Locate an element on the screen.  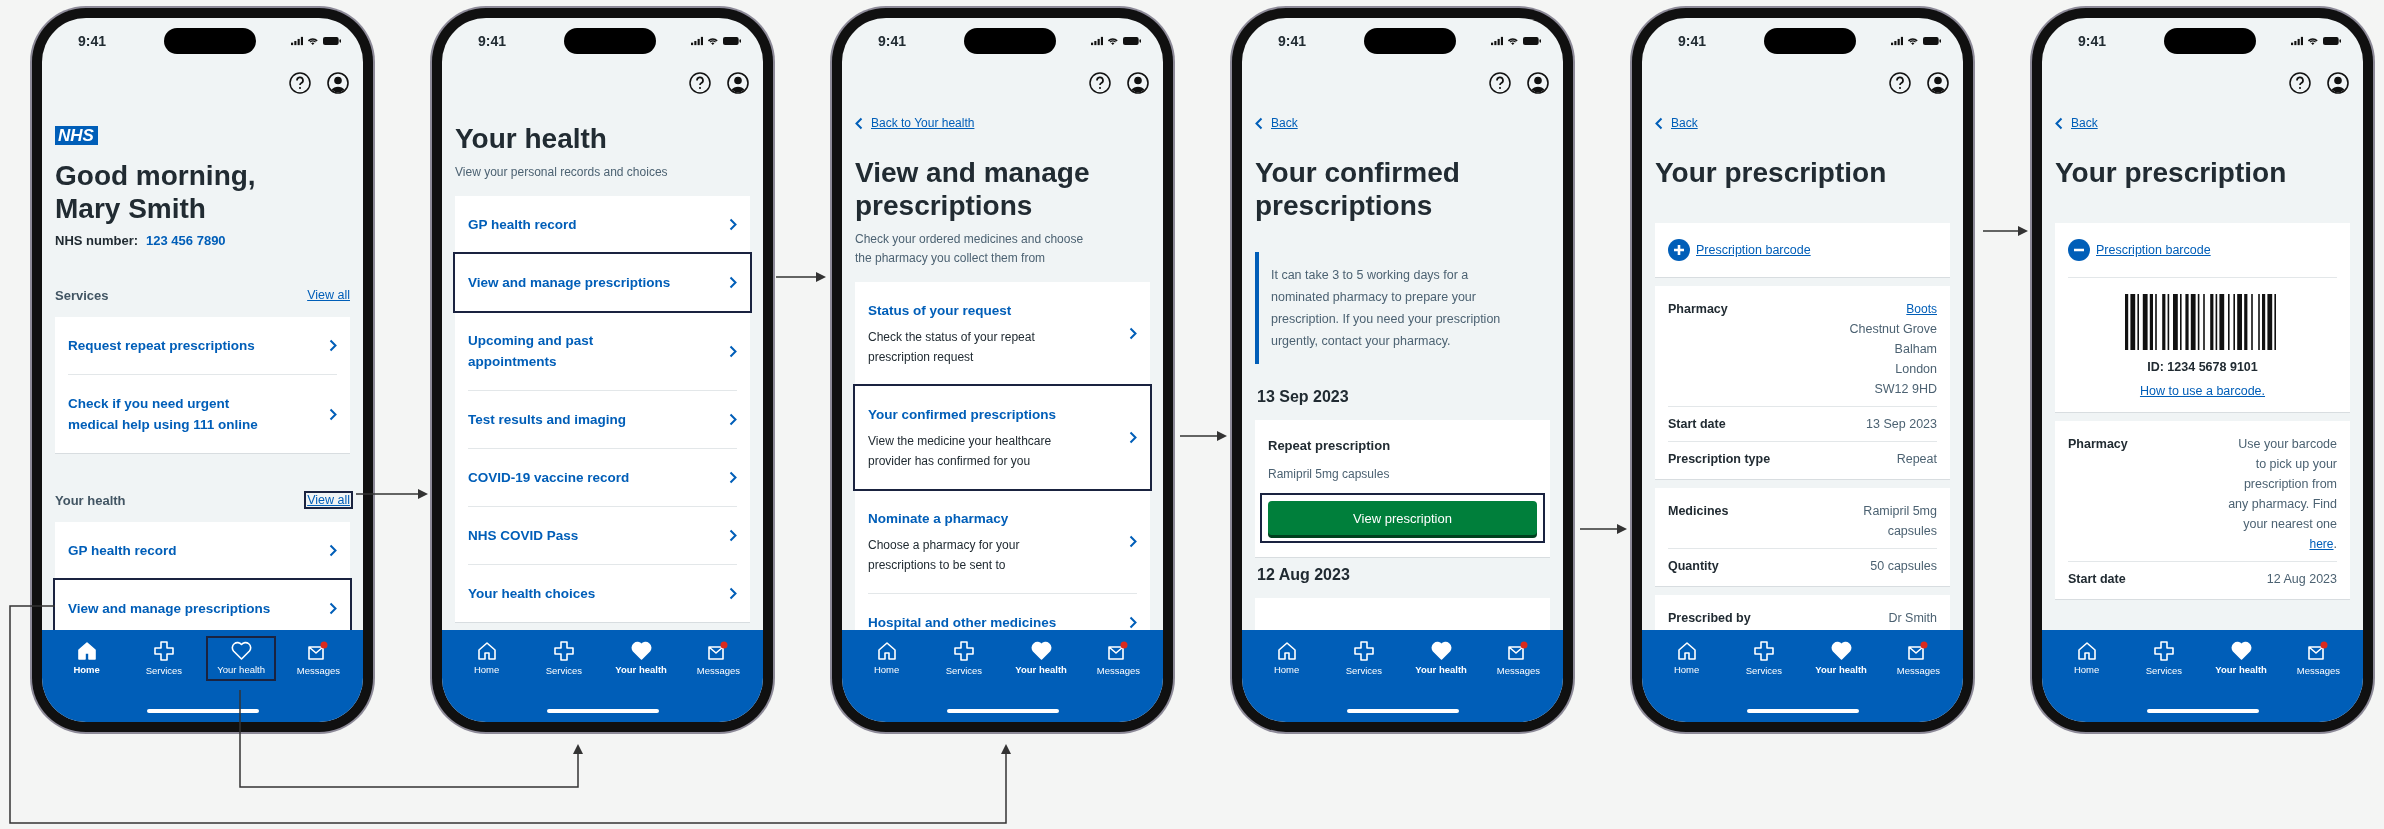
view-prescription-button: View prescription is located at coordinates (1402, 518).